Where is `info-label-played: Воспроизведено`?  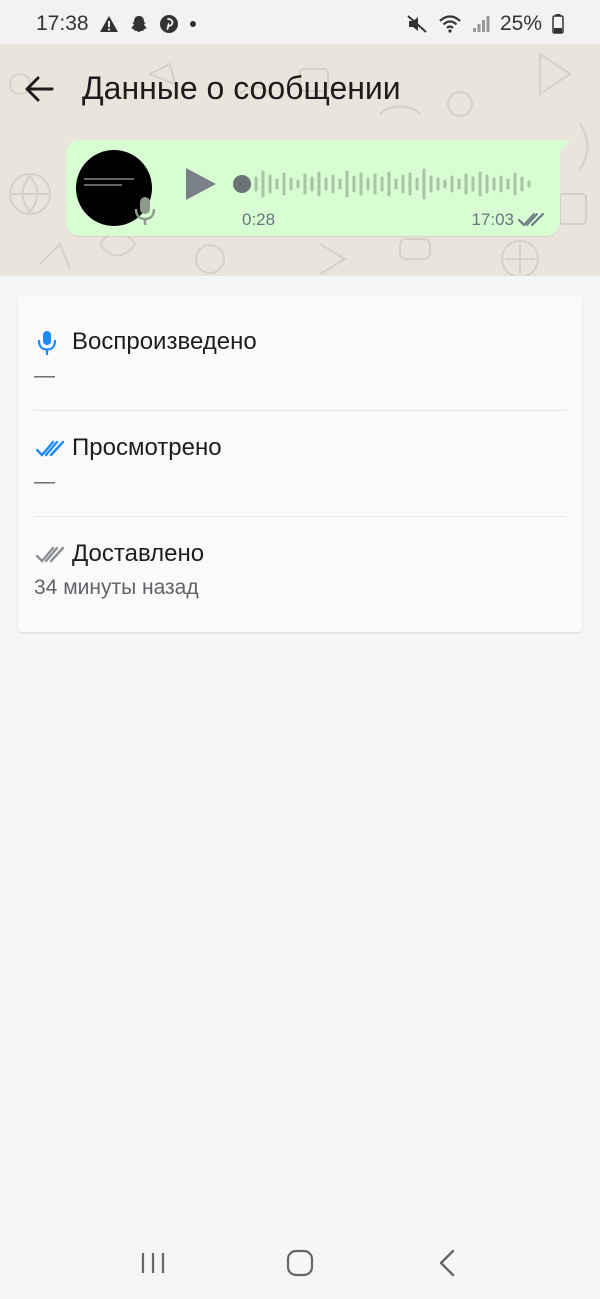
info-label-played: Воспроизведено is located at coordinates (164, 341).